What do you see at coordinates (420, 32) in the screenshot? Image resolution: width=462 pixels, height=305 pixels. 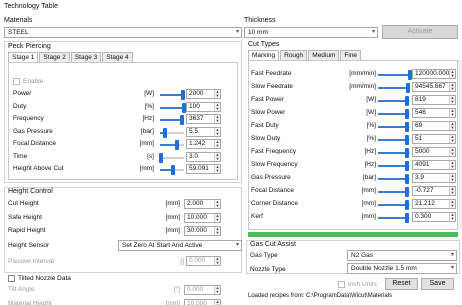 I see `activate-button: Activate` at bounding box center [420, 32].